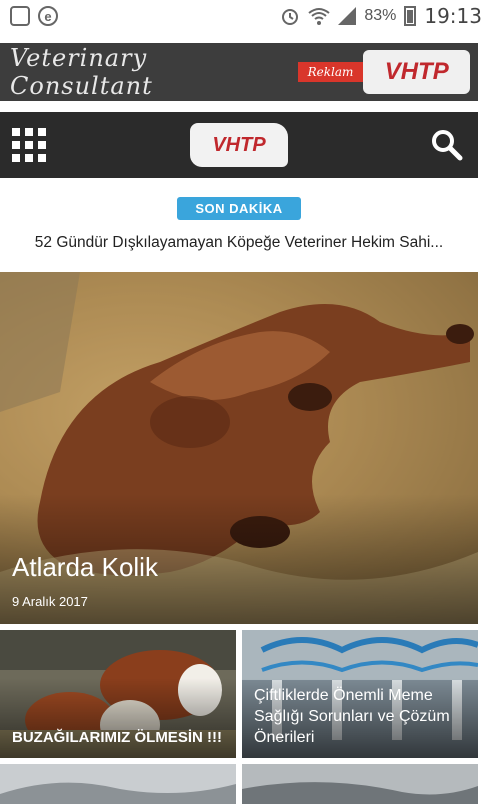 The height and width of the screenshot is (804, 500). I want to click on e-app-notification-icon: e, so click(48, 16).